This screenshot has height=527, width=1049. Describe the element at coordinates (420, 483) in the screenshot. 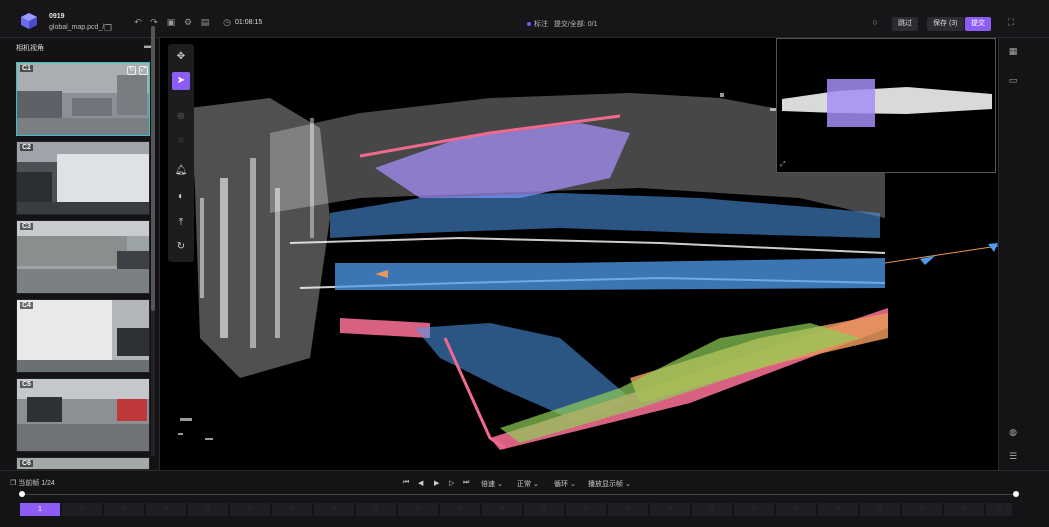

I see `step-back-icon: ◀` at that location.